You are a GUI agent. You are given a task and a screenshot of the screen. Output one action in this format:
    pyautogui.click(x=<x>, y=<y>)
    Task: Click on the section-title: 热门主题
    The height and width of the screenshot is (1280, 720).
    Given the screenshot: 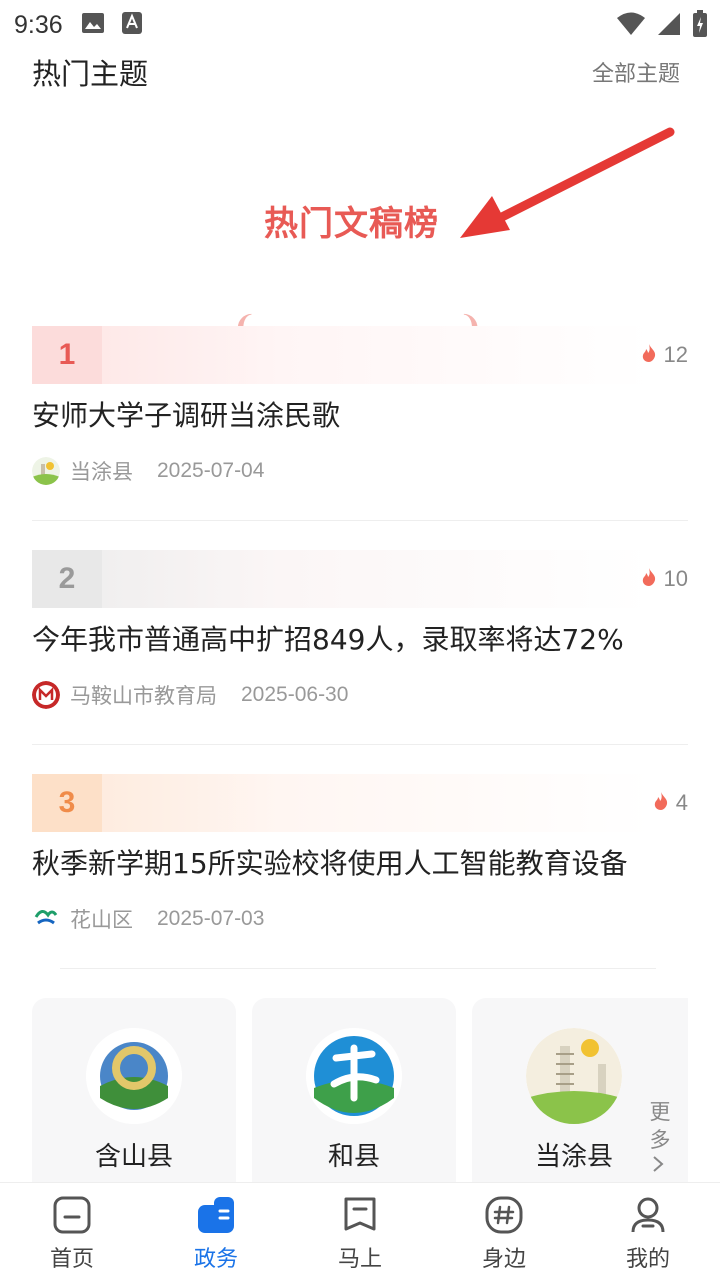 What is the action you would take?
    pyautogui.click(x=90, y=74)
    